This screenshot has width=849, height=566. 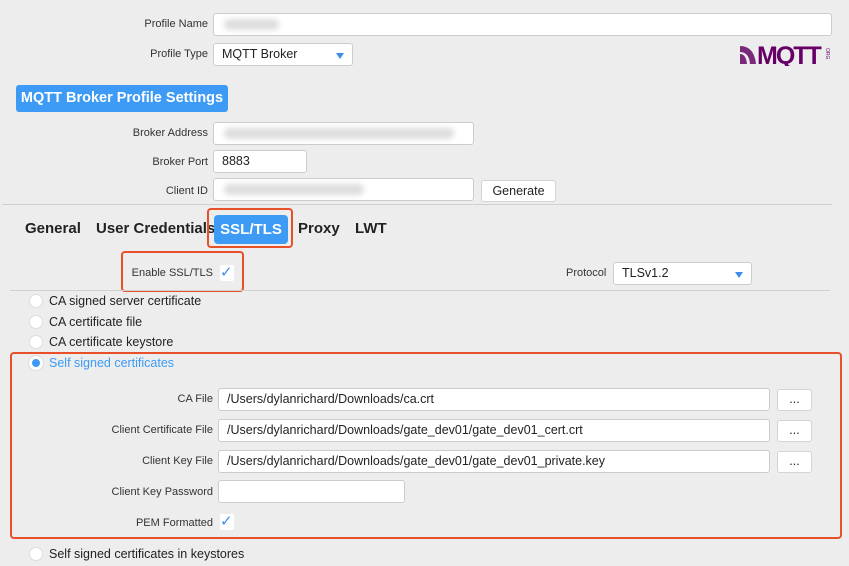 What do you see at coordinates (343, 133) in the screenshot?
I see `broker-address-input` at bounding box center [343, 133].